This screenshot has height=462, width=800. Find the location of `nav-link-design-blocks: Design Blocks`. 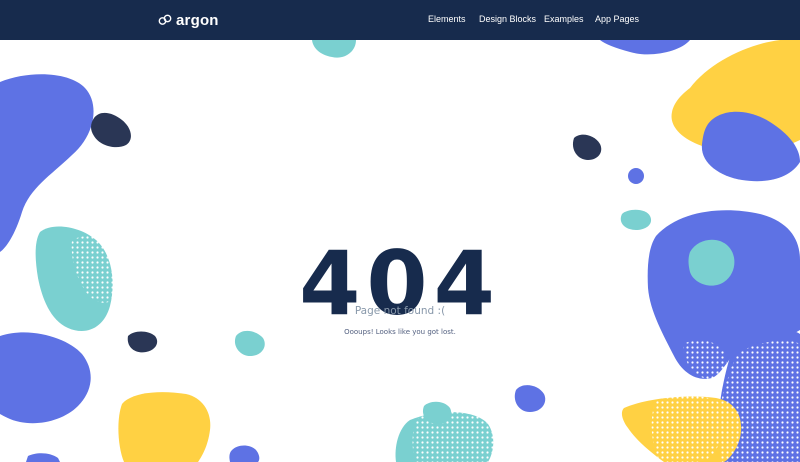

nav-link-design-blocks: Design Blocks is located at coordinates (507, 19).